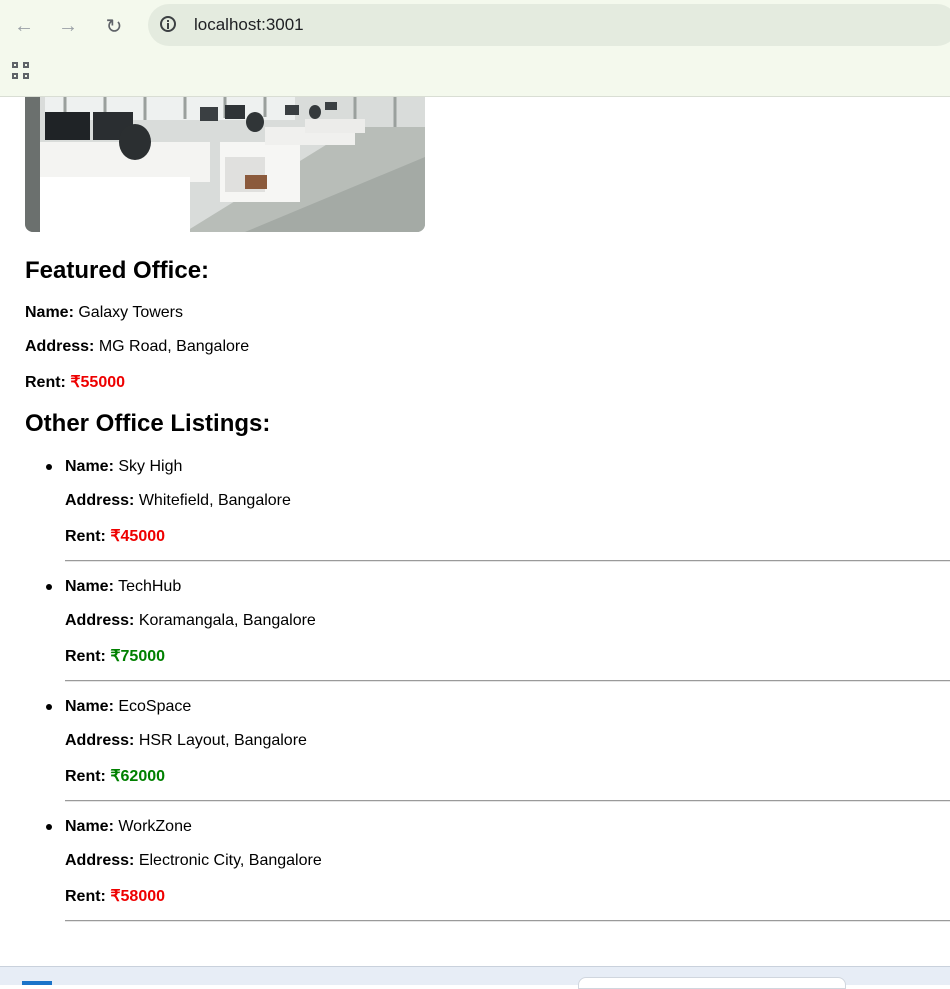 The image size is (950, 989). What do you see at coordinates (150, 586) in the screenshot?
I see `name-value: TechHub` at bounding box center [150, 586].